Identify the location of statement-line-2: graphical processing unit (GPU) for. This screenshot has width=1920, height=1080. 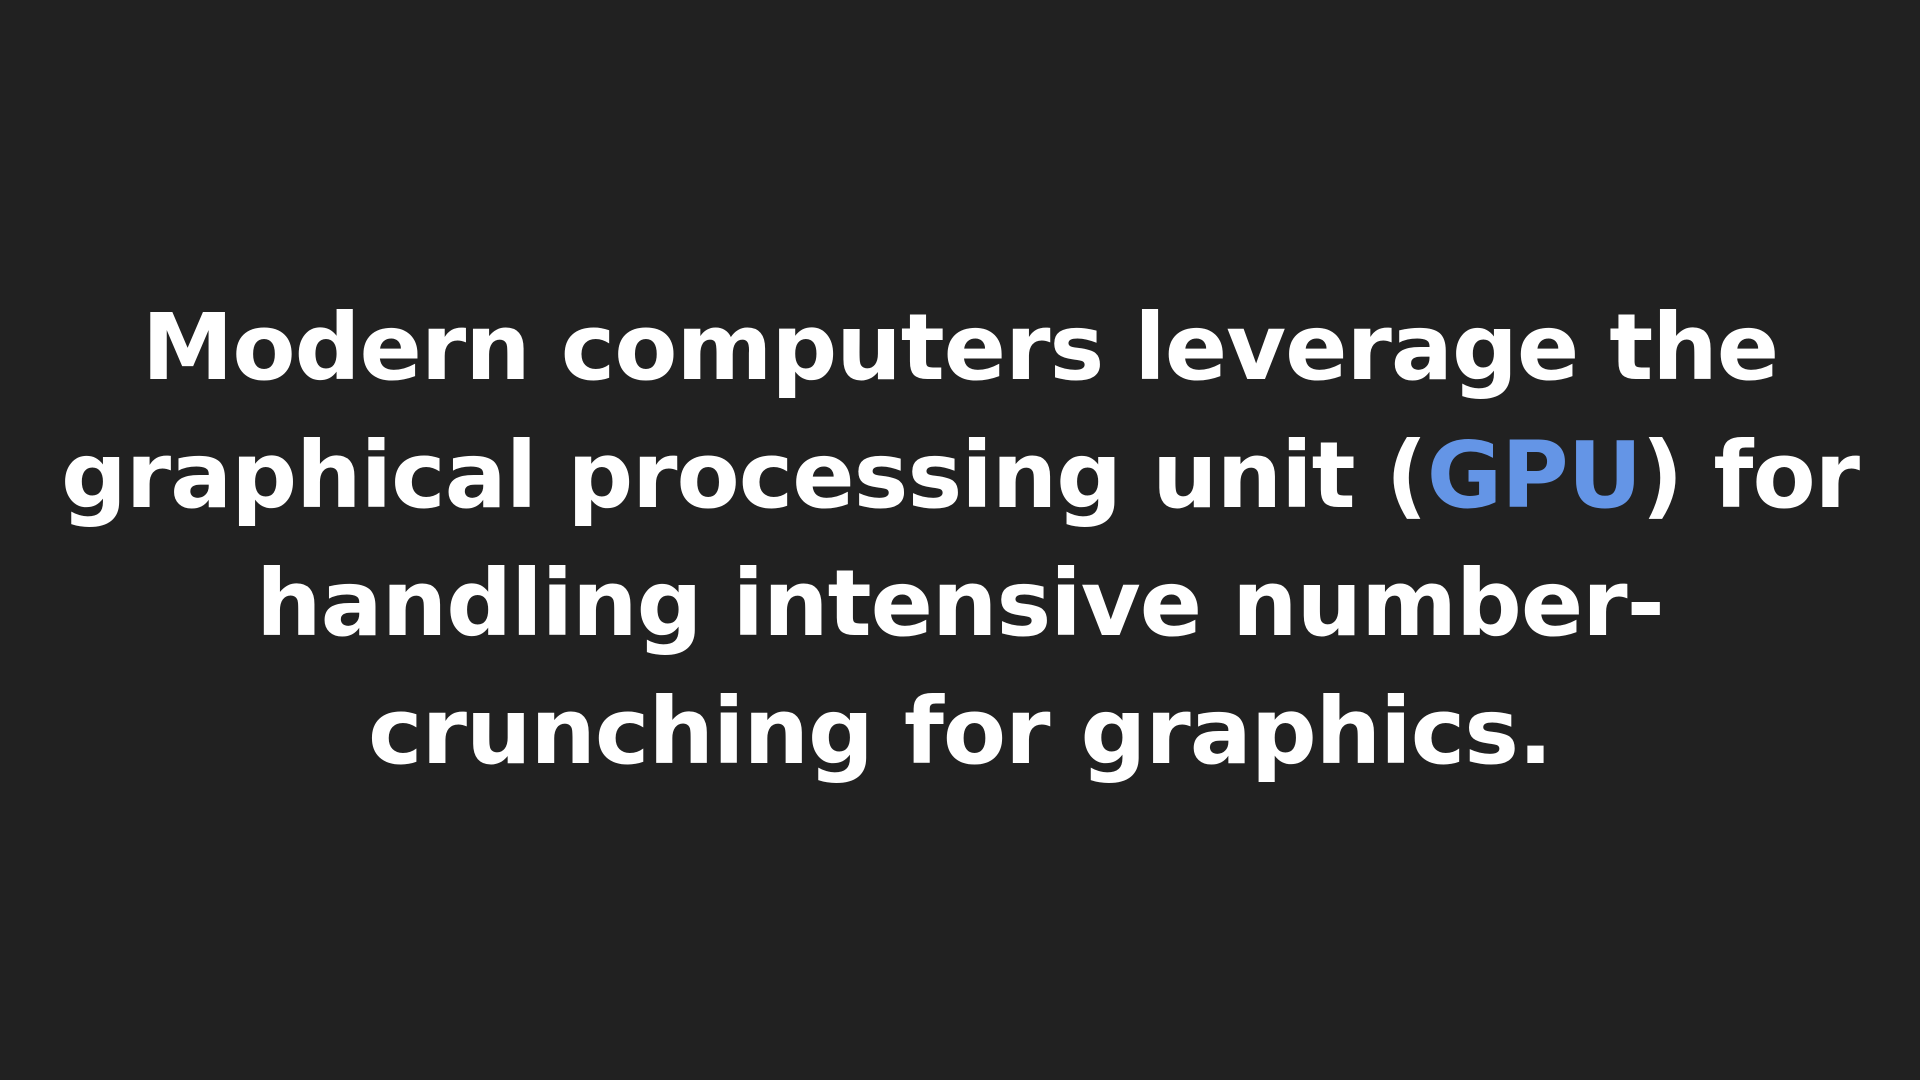
(960, 476).